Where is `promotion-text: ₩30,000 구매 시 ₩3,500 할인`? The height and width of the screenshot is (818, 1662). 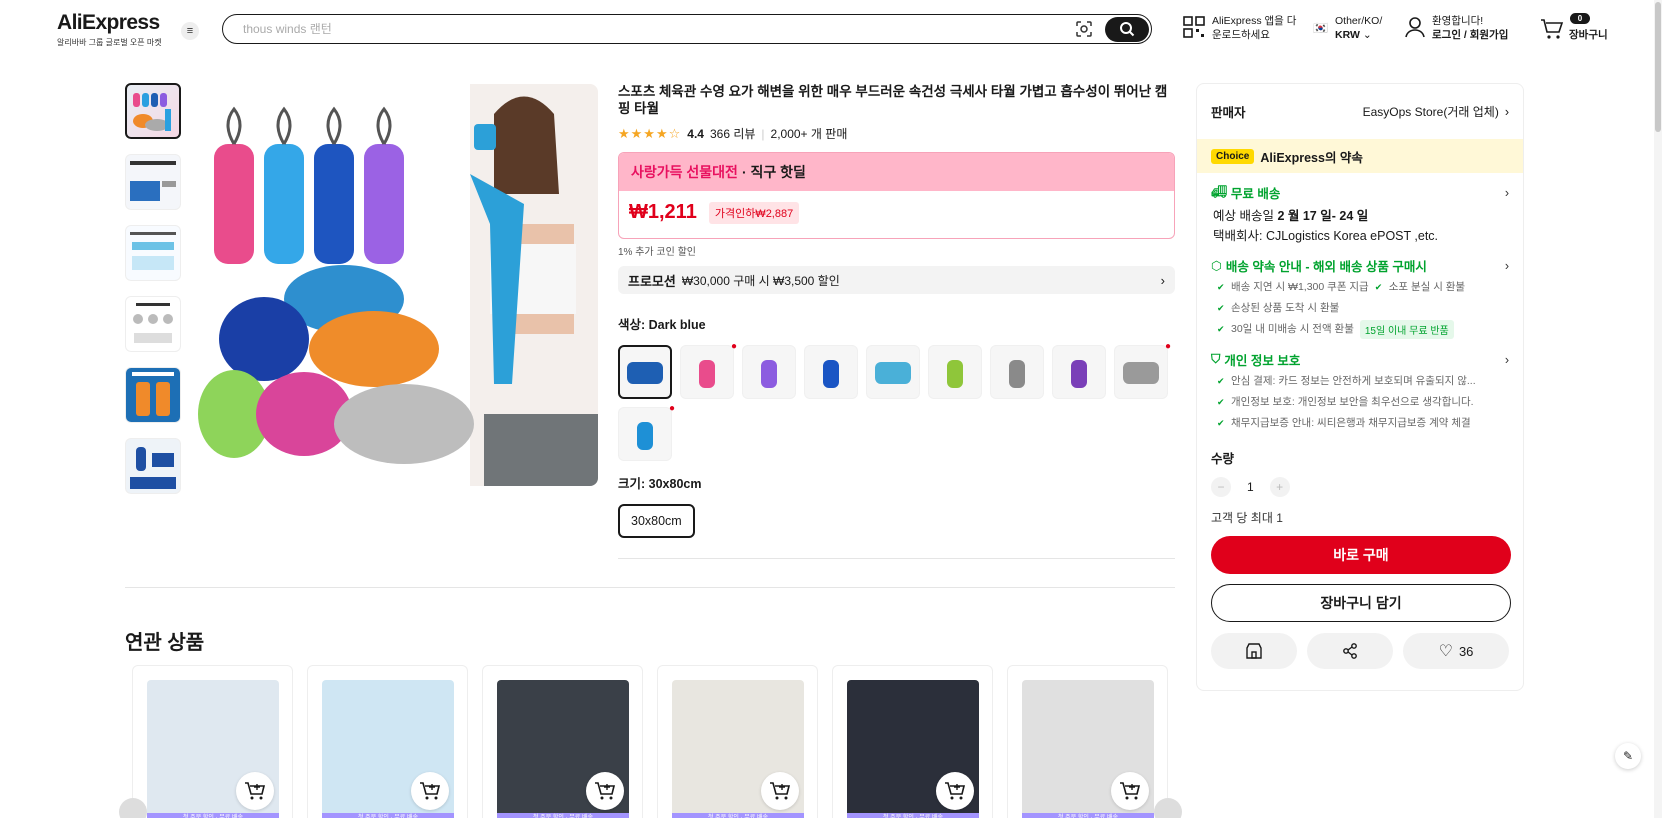 promotion-text: ₩30,000 구매 시 ₩3,500 할인 is located at coordinates (760, 280).